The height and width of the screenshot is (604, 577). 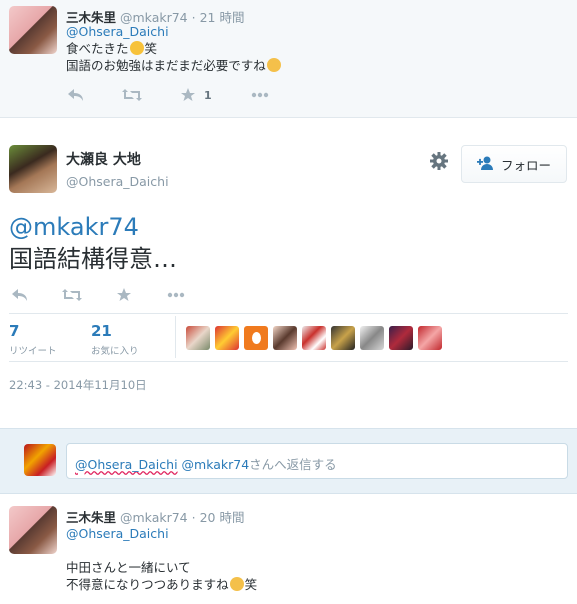 What do you see at coordinates (74, 227) in the screenshot?
I see `main-mention: @mkakr74` at bounding box center [74, 227].